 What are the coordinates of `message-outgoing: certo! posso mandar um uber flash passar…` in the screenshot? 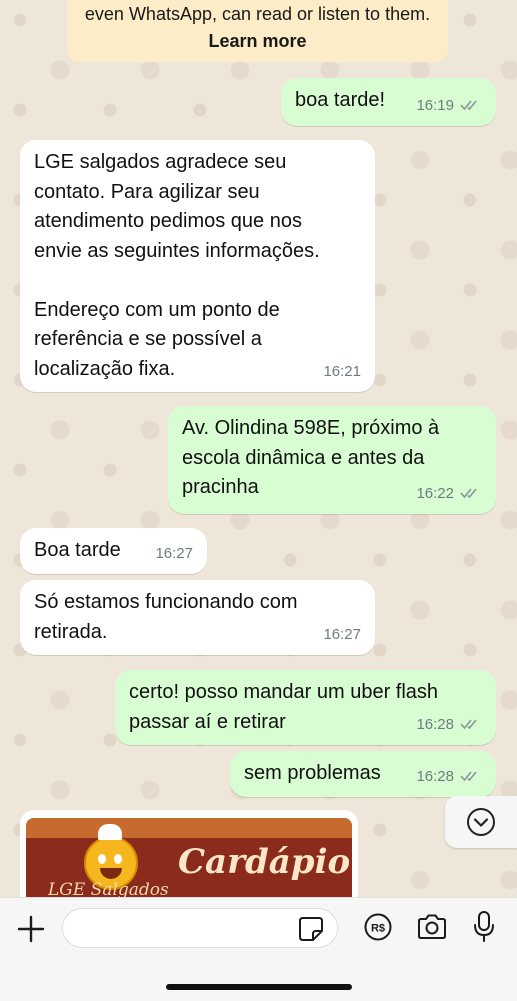 It's located at (305, 707).